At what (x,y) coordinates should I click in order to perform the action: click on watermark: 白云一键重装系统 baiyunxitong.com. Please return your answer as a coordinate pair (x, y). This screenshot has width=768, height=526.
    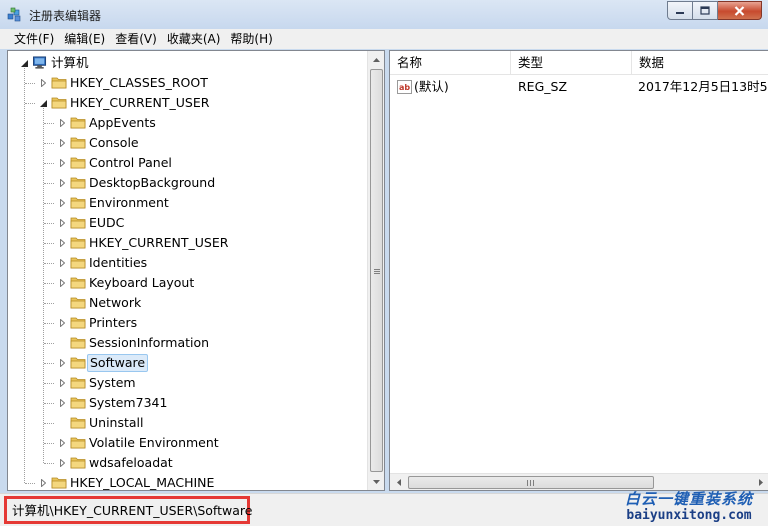
    Looking at the image, I should click on (689, 507).